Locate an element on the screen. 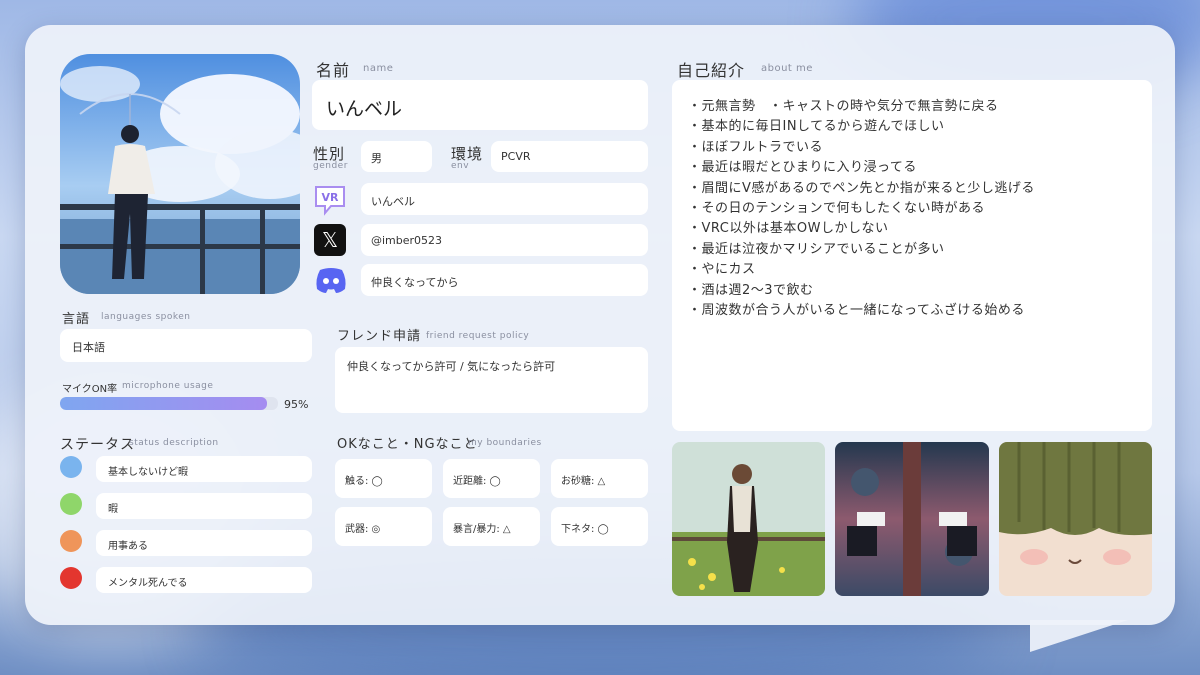 The height and width of the screenshot is (675, 1200). boundary-item-5: 暴言/暴力: △ is located at coordinates (491, 526).